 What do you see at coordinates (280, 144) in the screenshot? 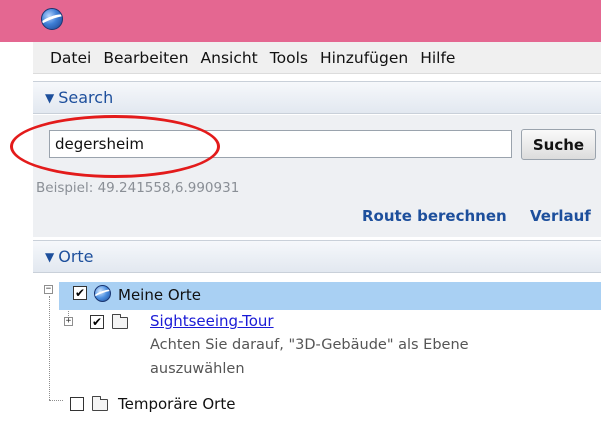
I see `search-input` at bounding box center [280, 144].